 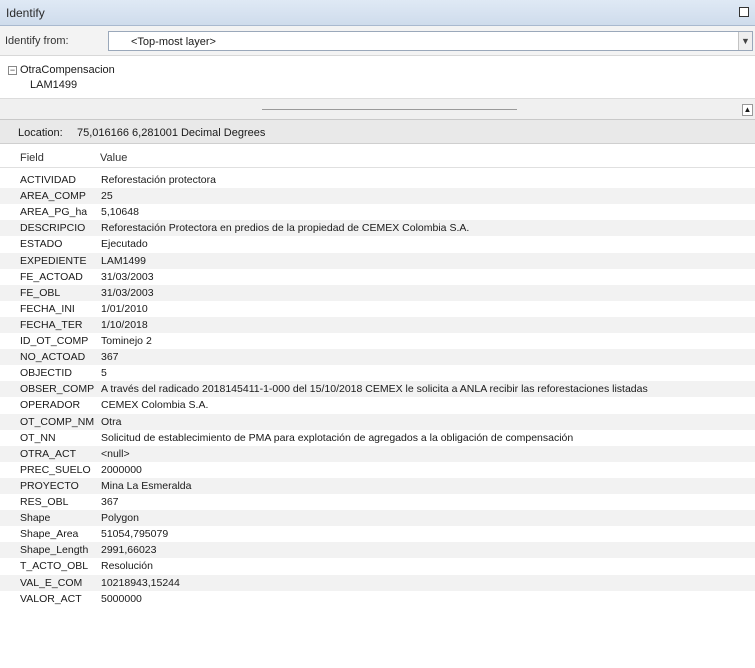 What do you see at coordinates (377, 453) in the screenshot?
I see `table-row: OTRA_ACT <null>` at bounding box center [377, 453].